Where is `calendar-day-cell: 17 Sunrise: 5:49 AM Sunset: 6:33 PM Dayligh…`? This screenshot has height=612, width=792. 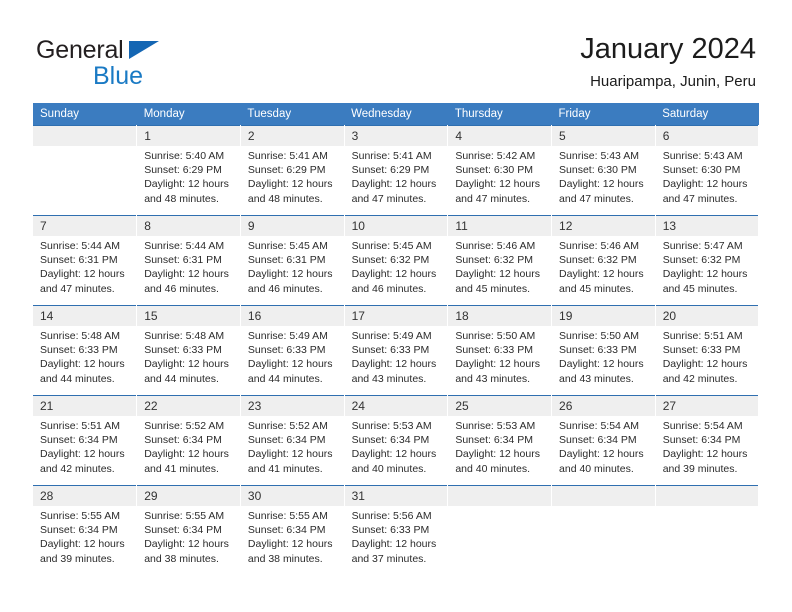 calendar-day-cell: 17 Sunrise: 5:49 AM Sunset: 6:33 PM Dayligh… is located at coordinates (396, 350).